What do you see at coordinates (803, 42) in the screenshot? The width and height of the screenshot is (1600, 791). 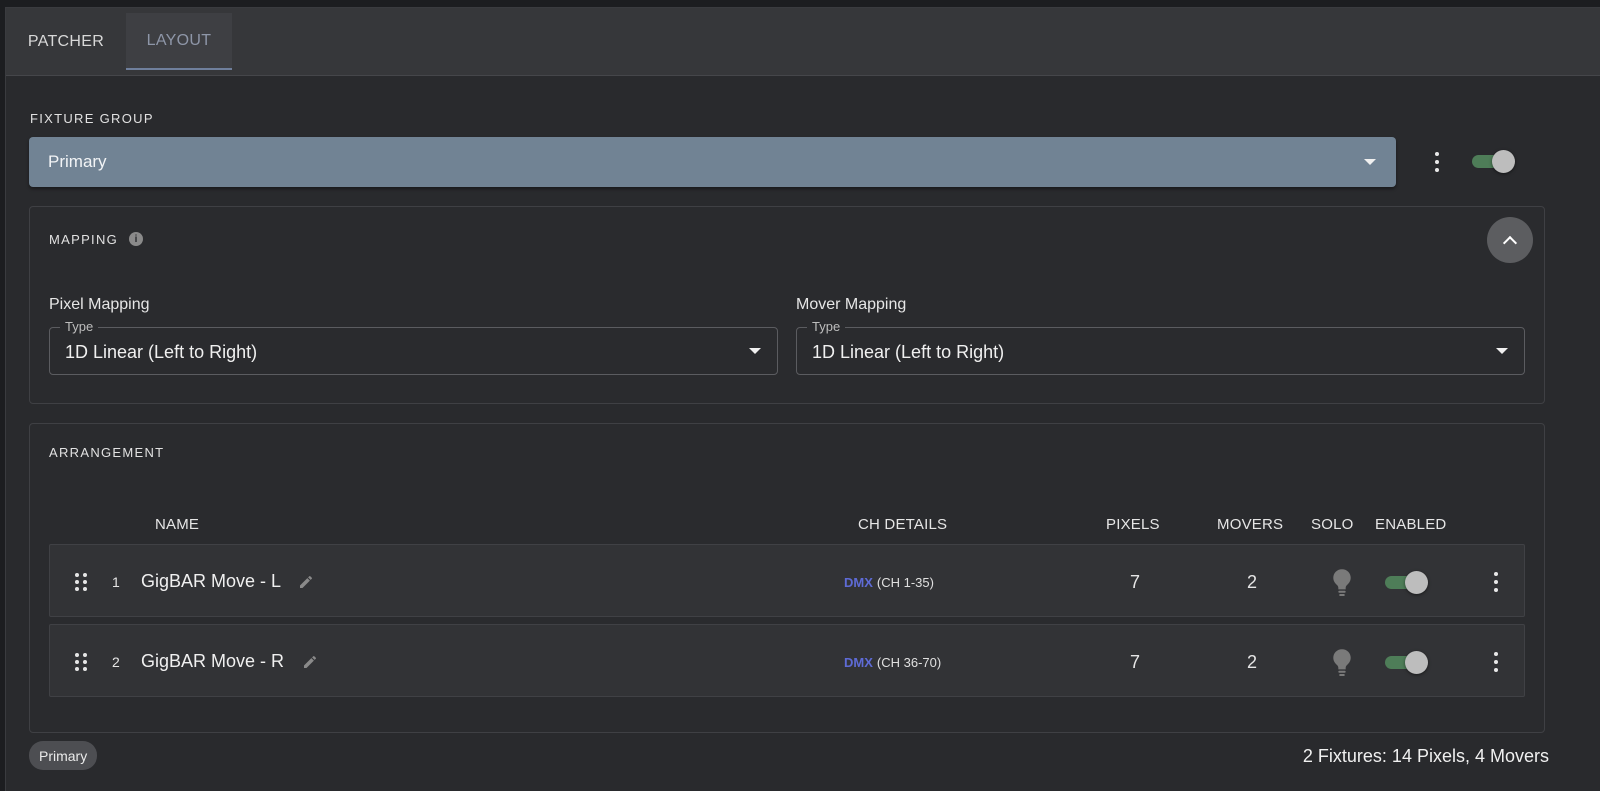 I see `tab-bar: PATCHER LAYOUT` at bounding box center [803, 42].